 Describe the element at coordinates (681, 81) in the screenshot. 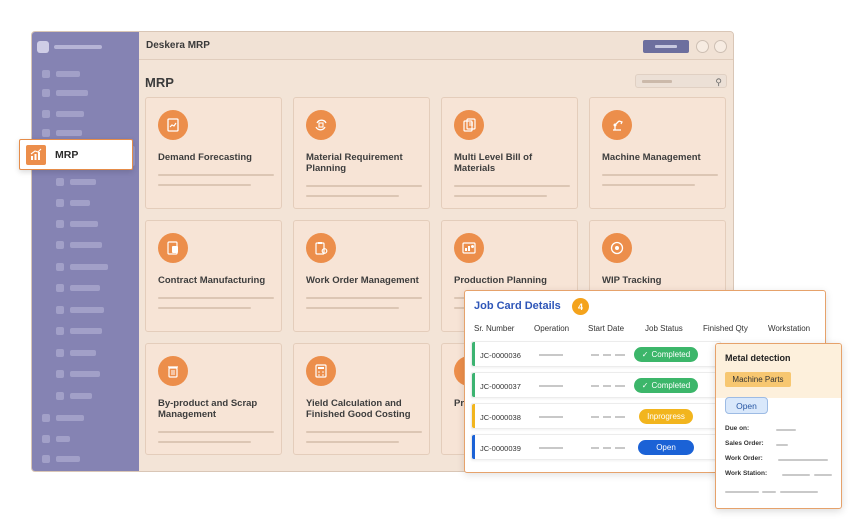

I see `search-input: ⚲` at that location.